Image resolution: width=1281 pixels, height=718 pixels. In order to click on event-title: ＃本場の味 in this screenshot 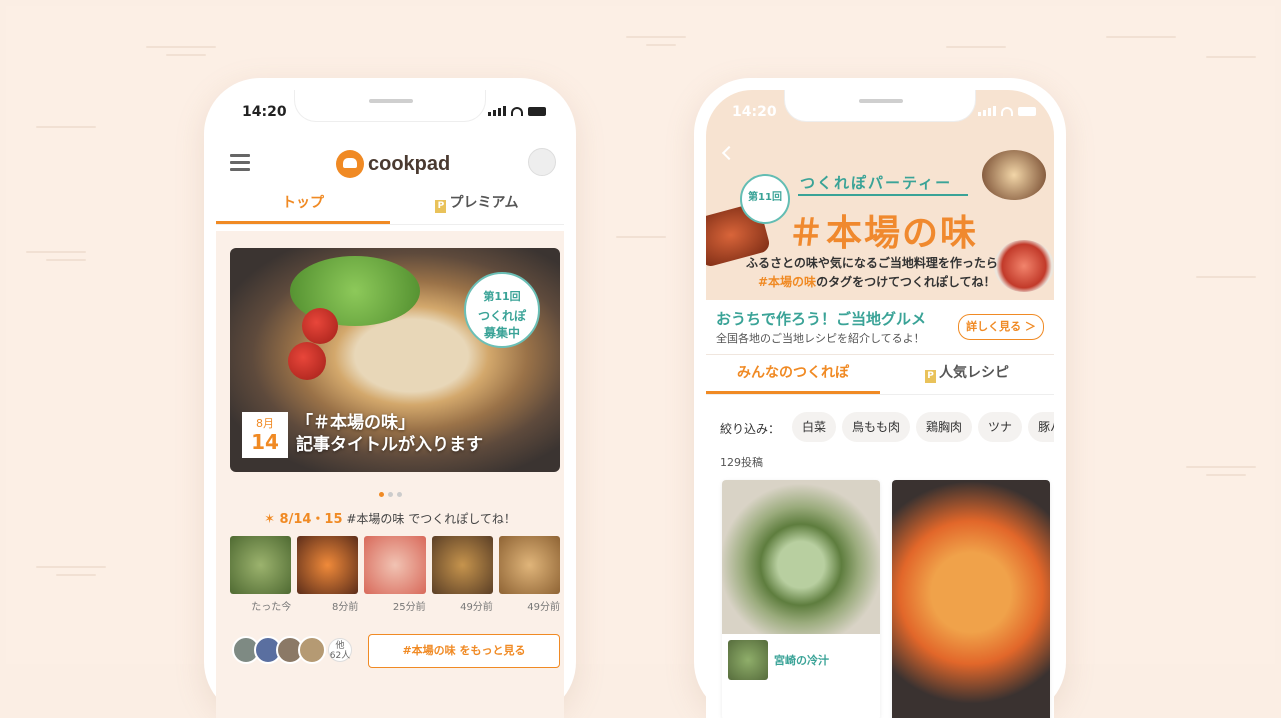, I will do `click(883, 233)`.